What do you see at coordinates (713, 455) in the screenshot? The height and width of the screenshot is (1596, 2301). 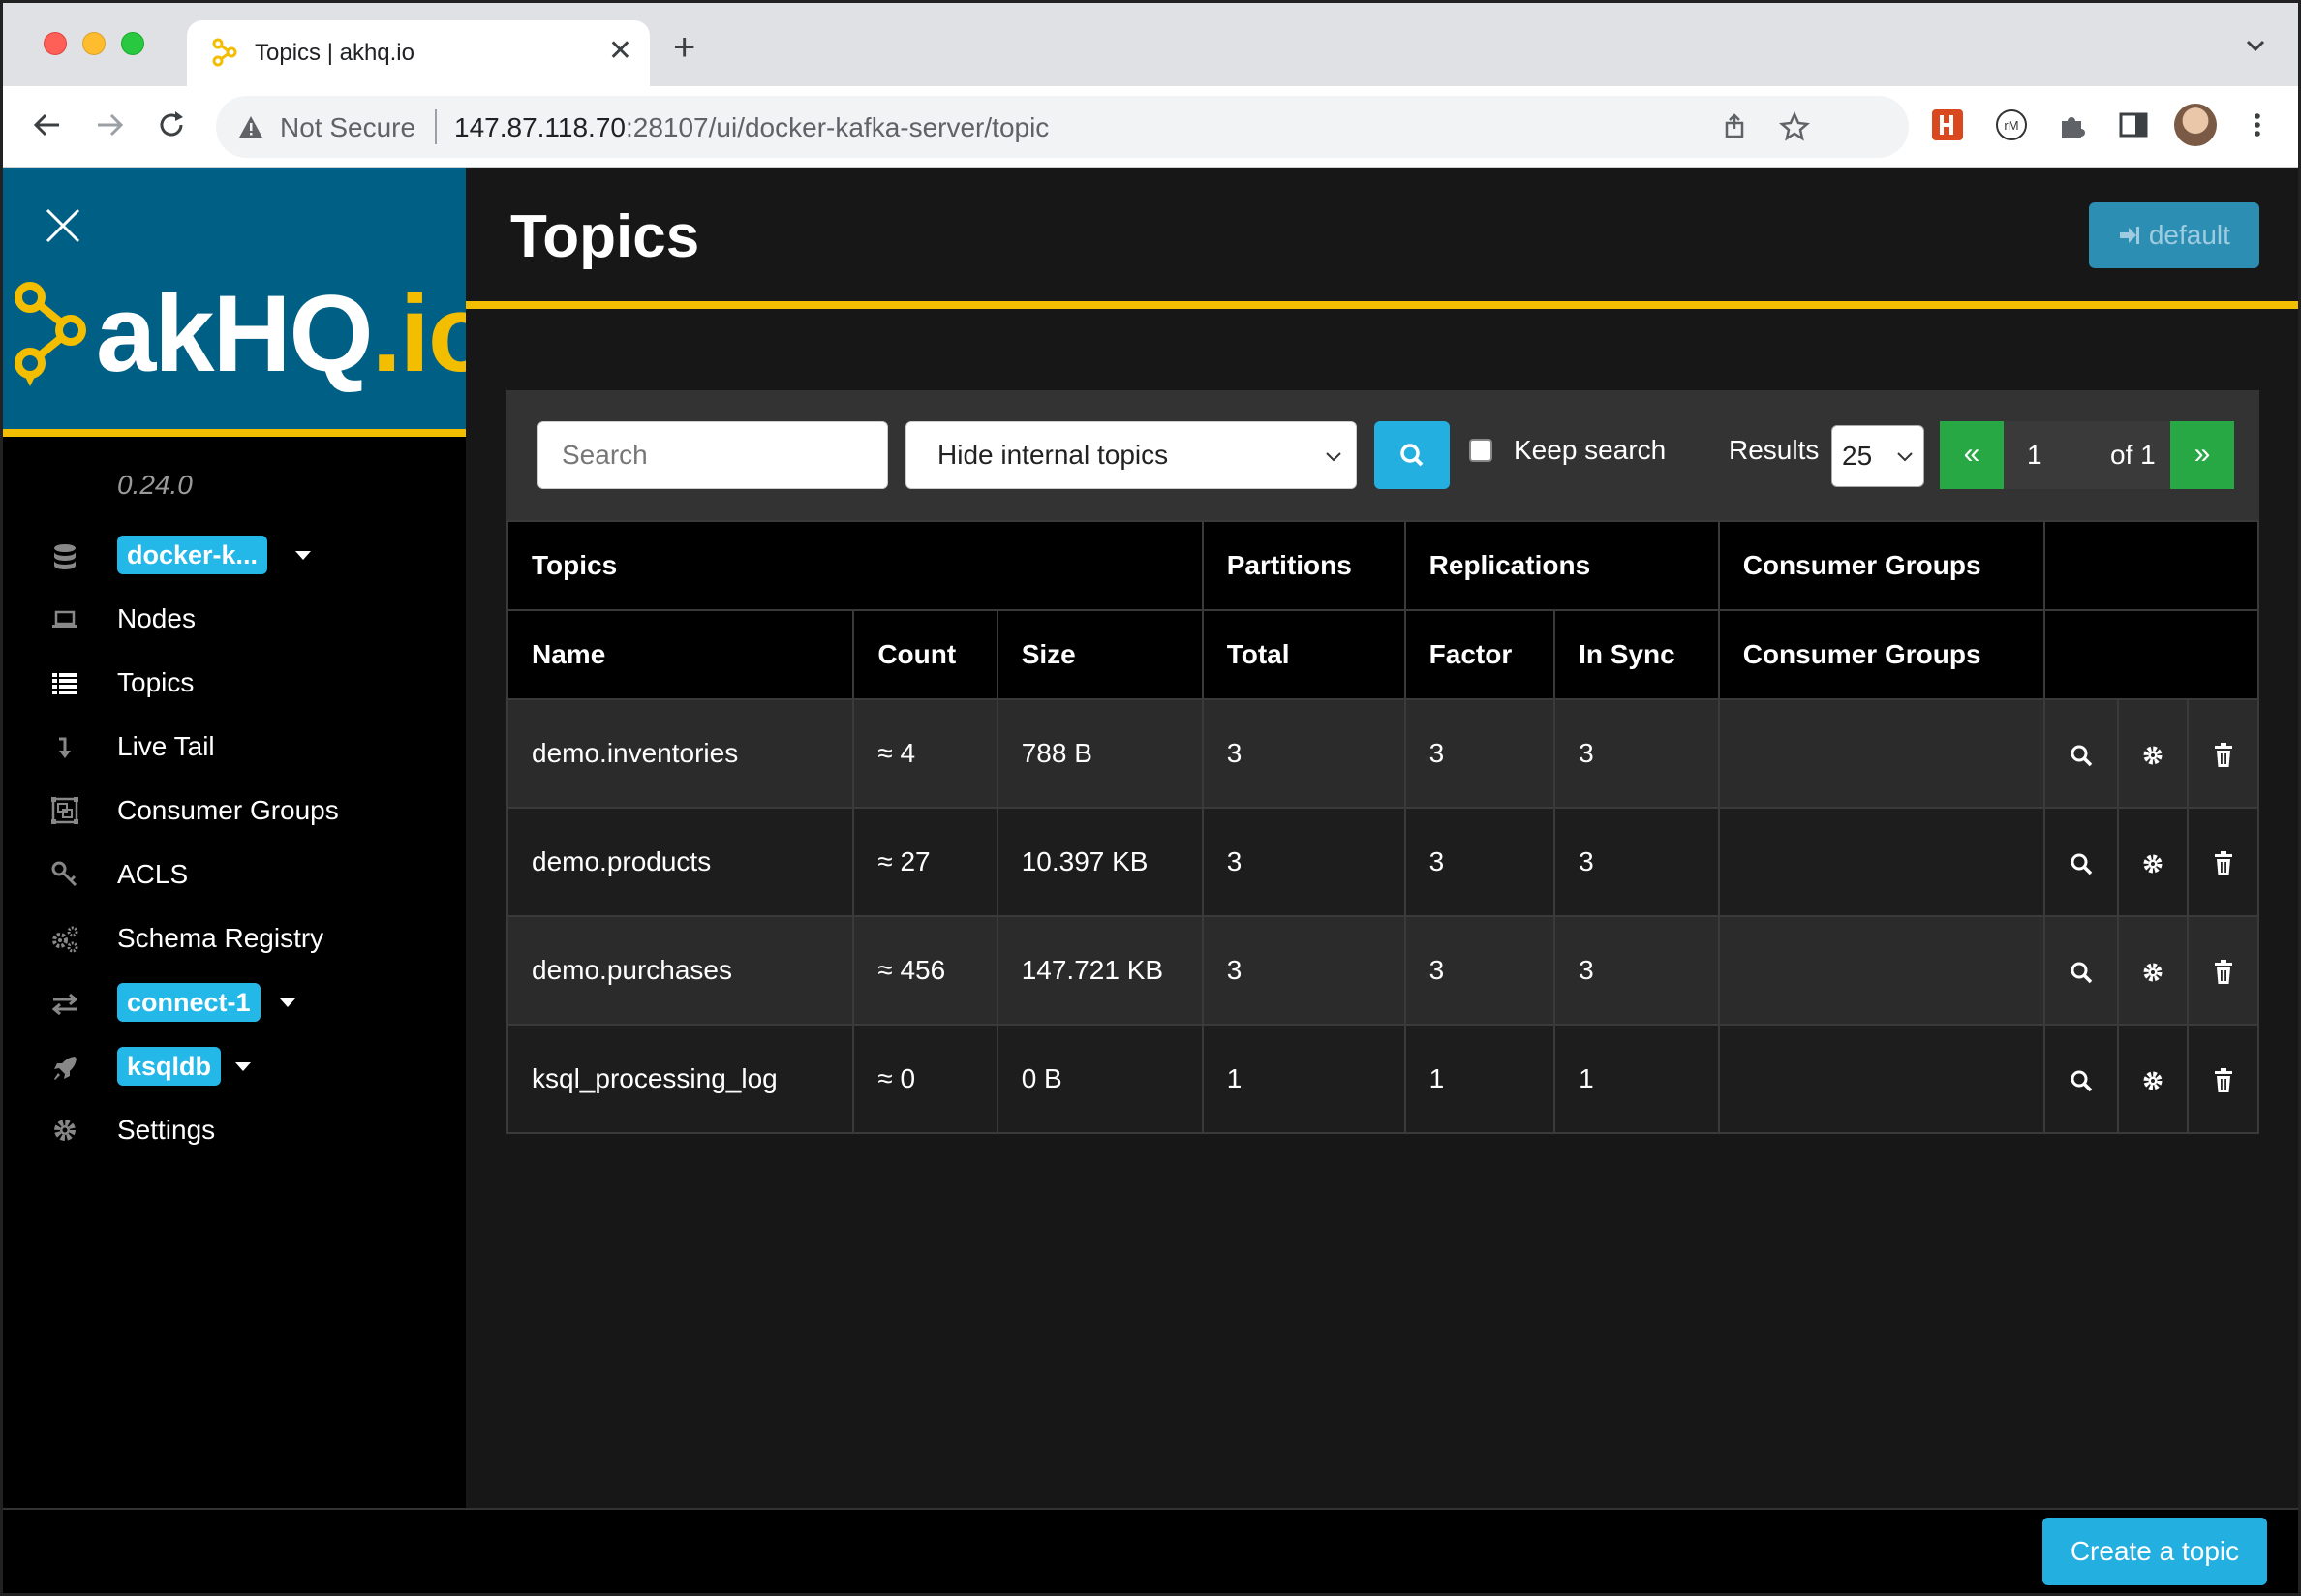 I see `search-input: Search` at bounding box center [713, 455].